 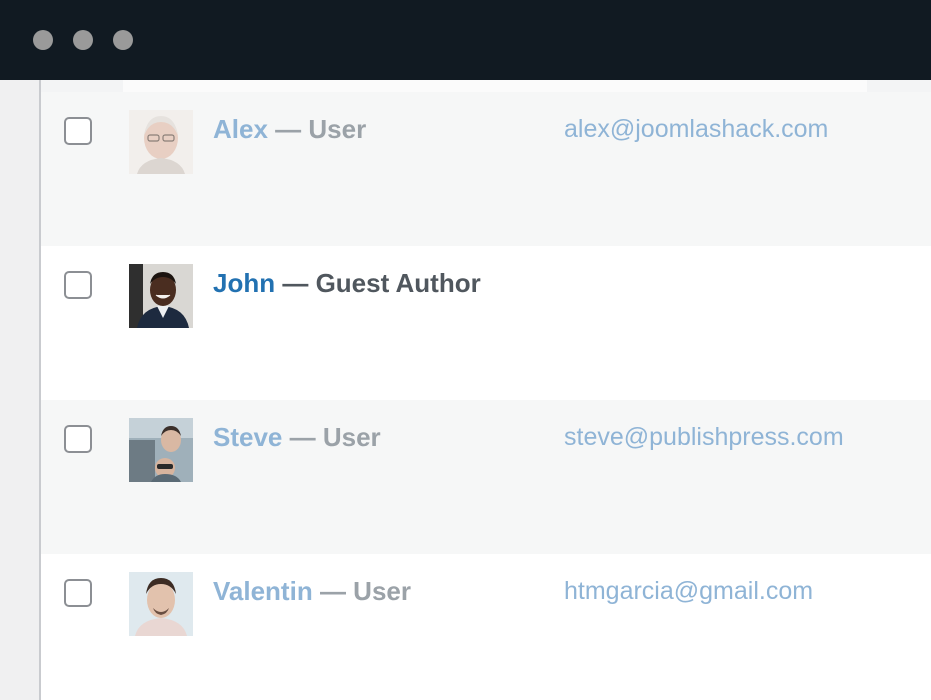 What do you see at coordinates (19, 390) in the screenshot?
I see `admin-sidebar-edge` at bounding box center [19, 390].